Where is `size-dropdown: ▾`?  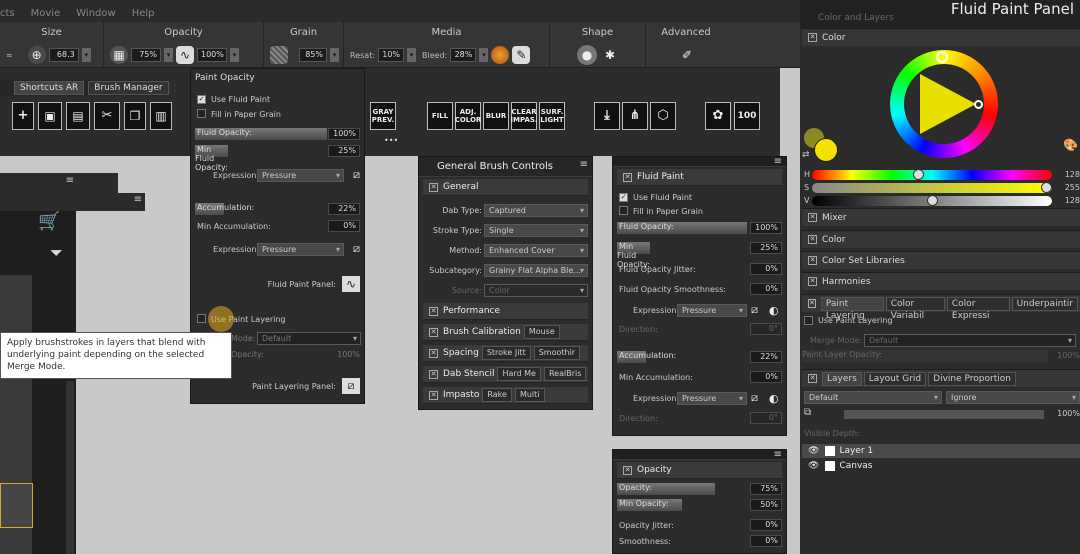 size-dropdown: ▾ is located at coordinates (86, 55).